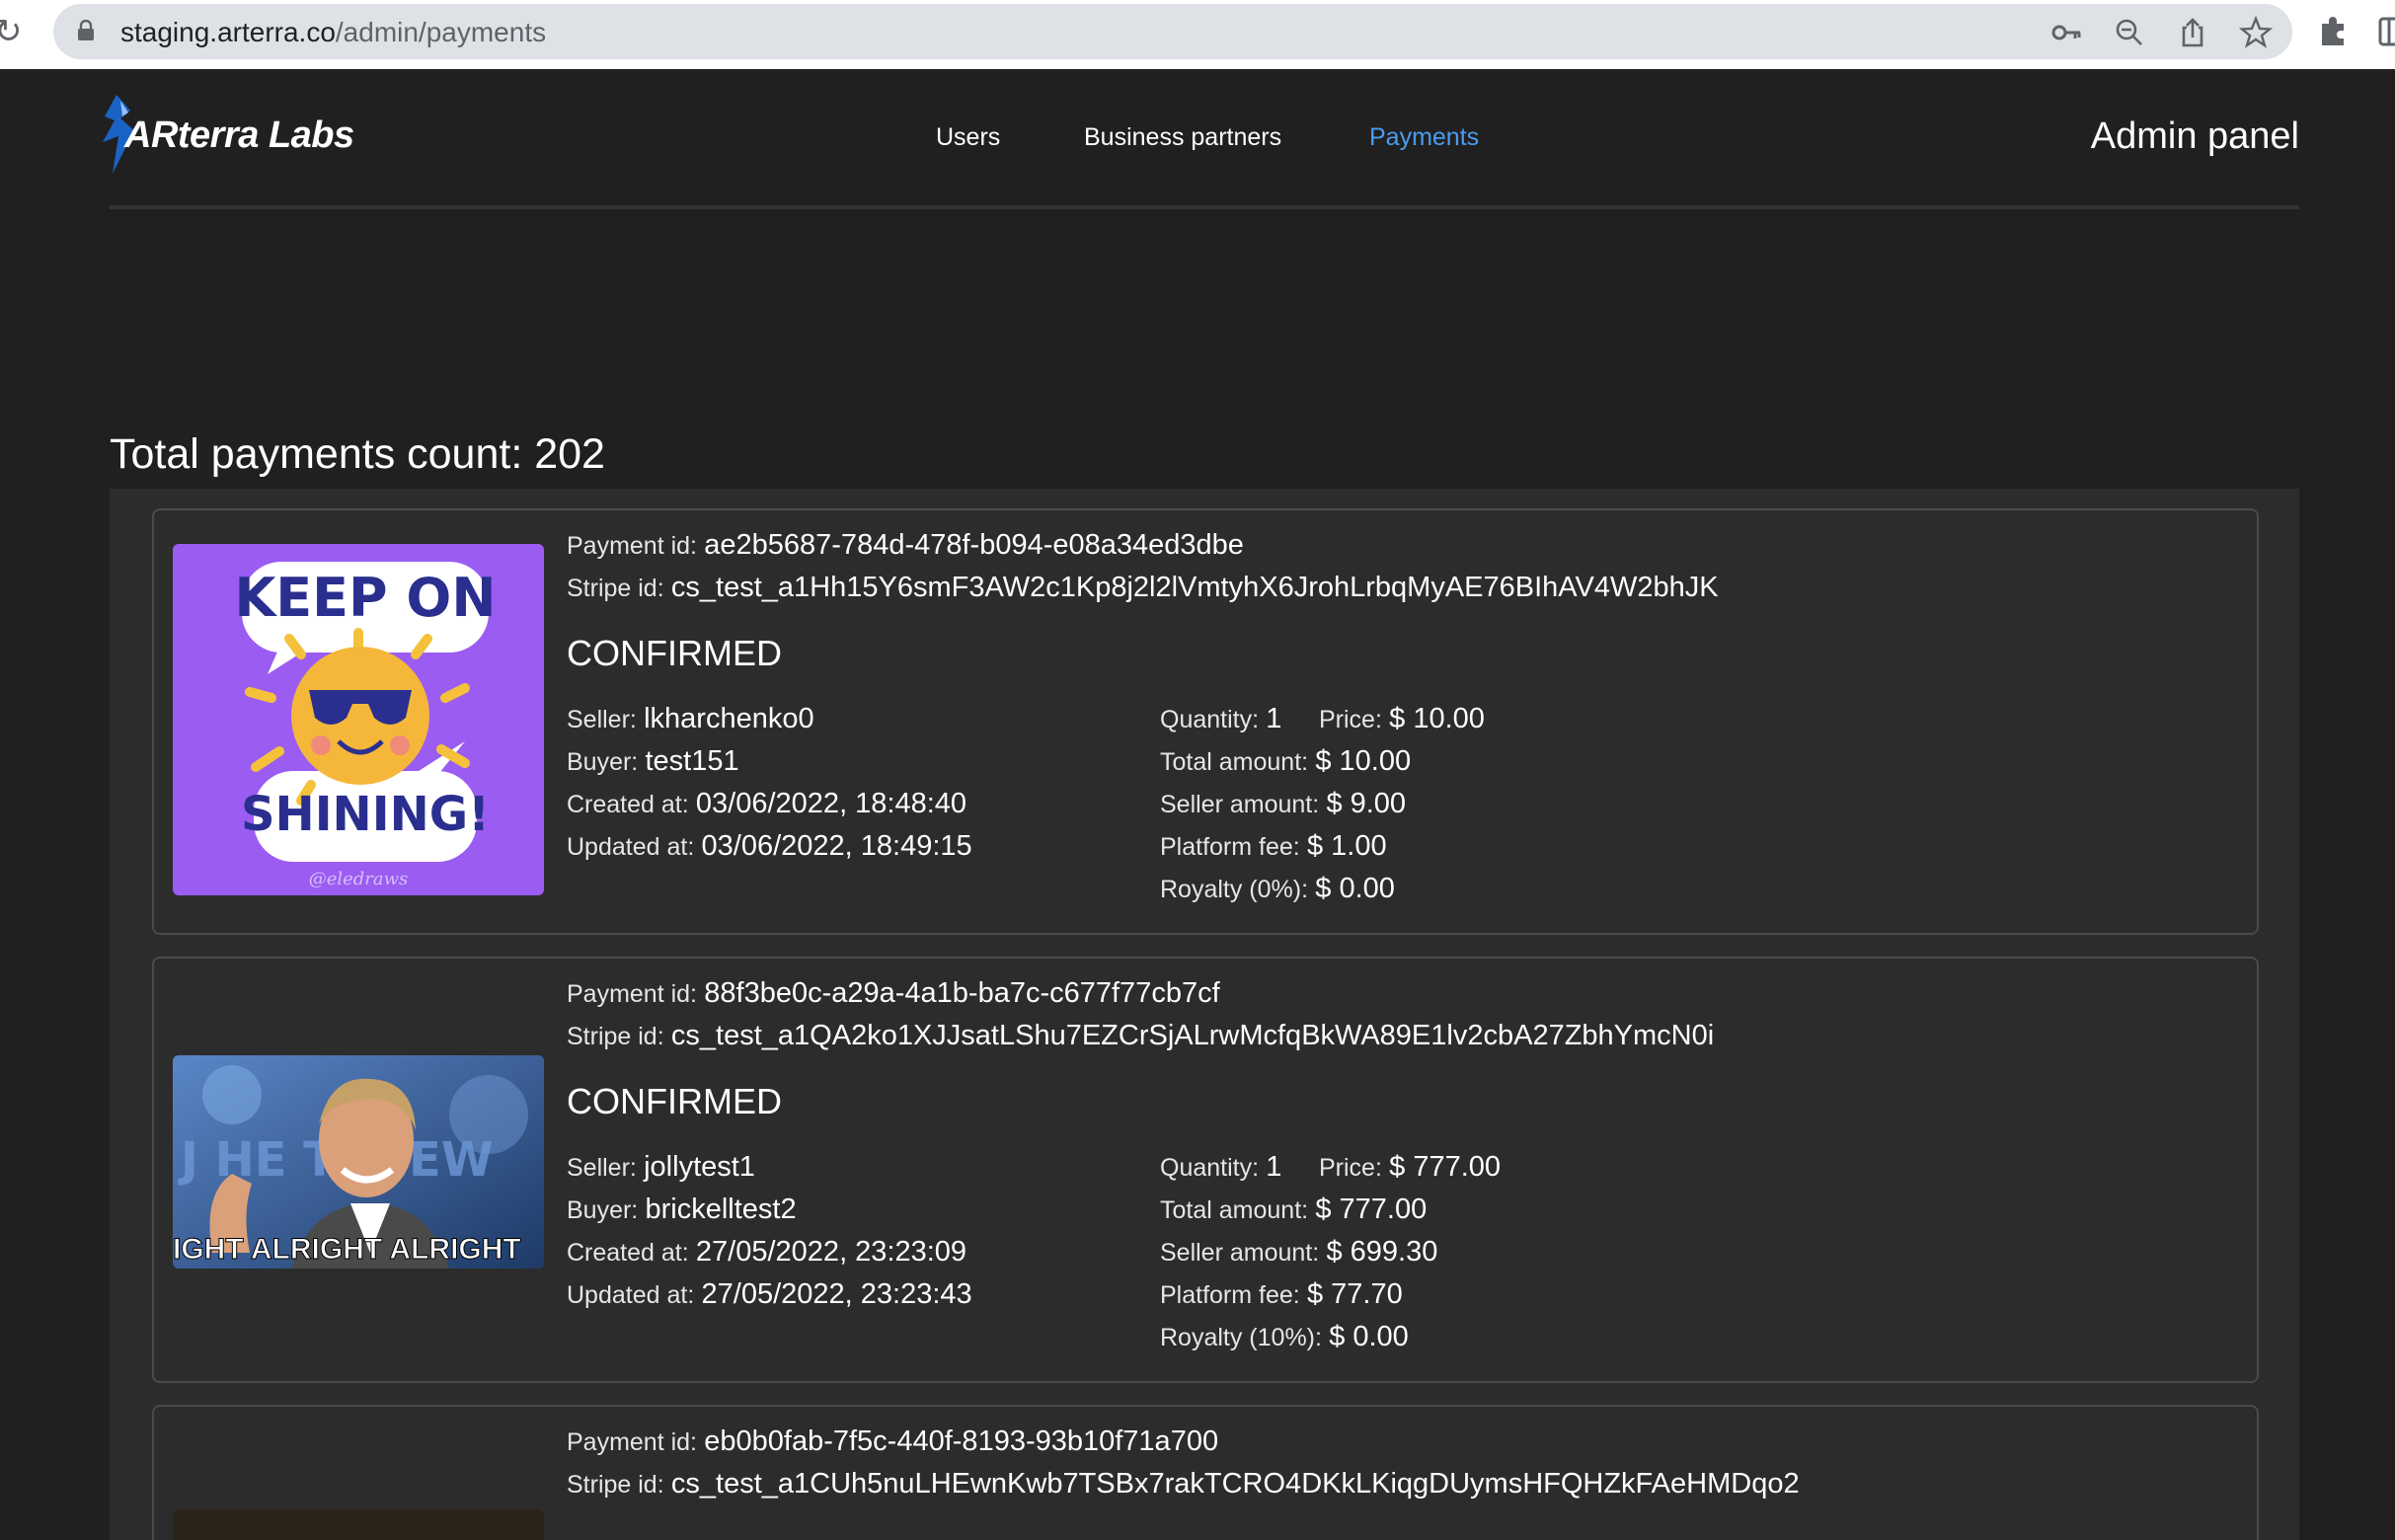 The image size is (2395, 1540). Describe the element at coordinates (1445, 1167) in the screenshot. I see `price-value: $ 777.00` at that location.